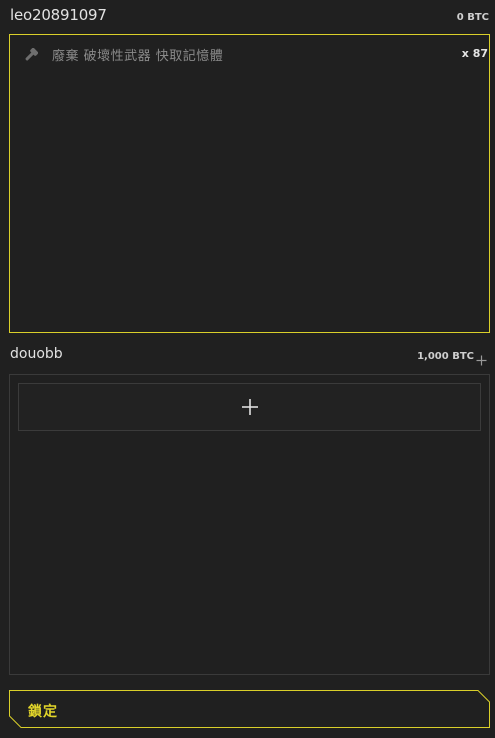 The height and width of the screenshot is (738, 495). Describe the element at coordinates (445, 356) in the screenshot. I see `player2-balance: 1,000 BTC` at that location.